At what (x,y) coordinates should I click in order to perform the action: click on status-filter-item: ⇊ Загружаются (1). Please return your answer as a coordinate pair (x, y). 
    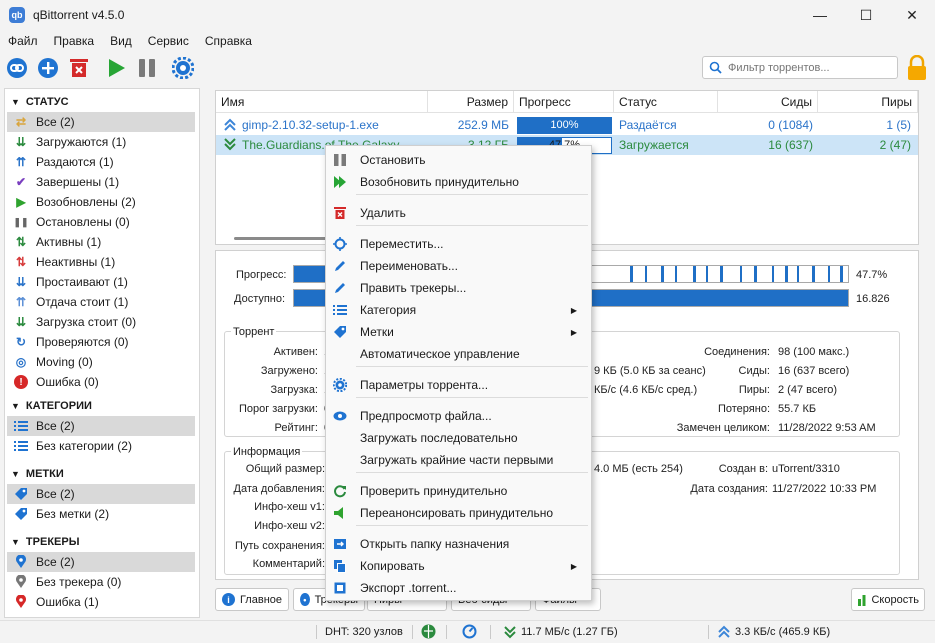
    Looking at the image, I should click on (101, 142).